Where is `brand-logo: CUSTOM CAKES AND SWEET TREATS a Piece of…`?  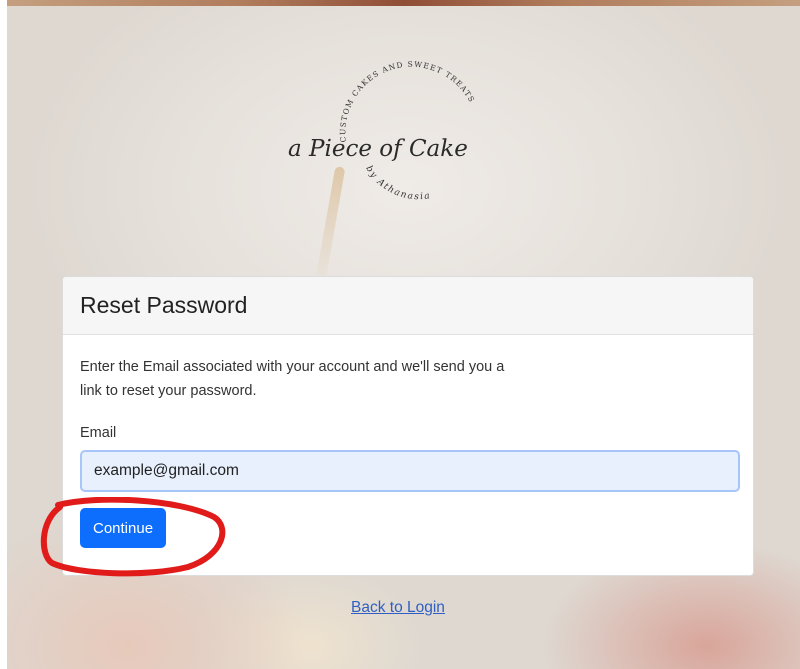 brand-logo: CUSTOM CAKES AND SWEET TREATS a Piece of… is located at coordinates (411, 130).